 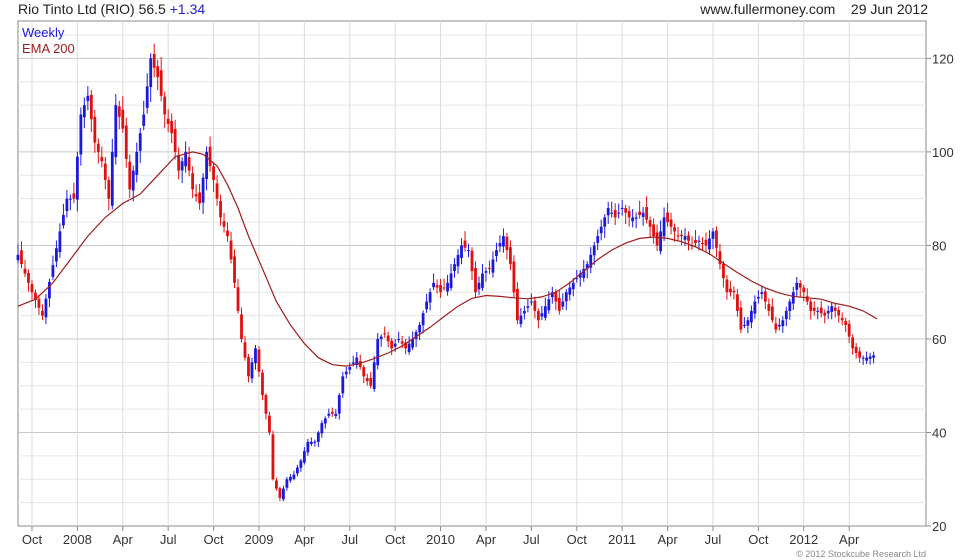 I want to click on x-tick-label: 2008, so click(x=77, y=539).